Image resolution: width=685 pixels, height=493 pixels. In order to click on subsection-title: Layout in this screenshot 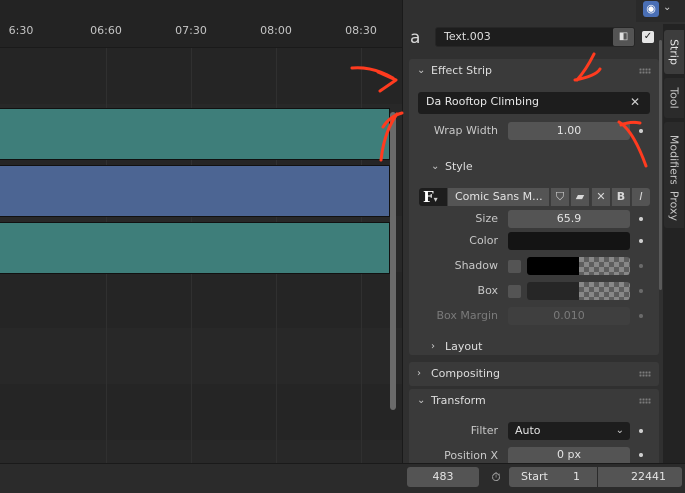, I will do `click(464, 346)`.